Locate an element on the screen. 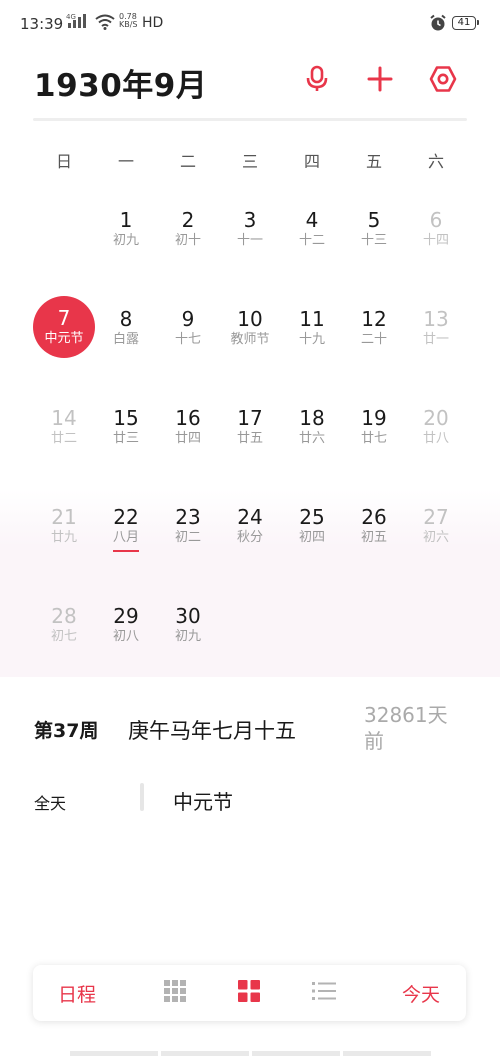  weekday-sat: 六 is located at coordinates (435, 161).